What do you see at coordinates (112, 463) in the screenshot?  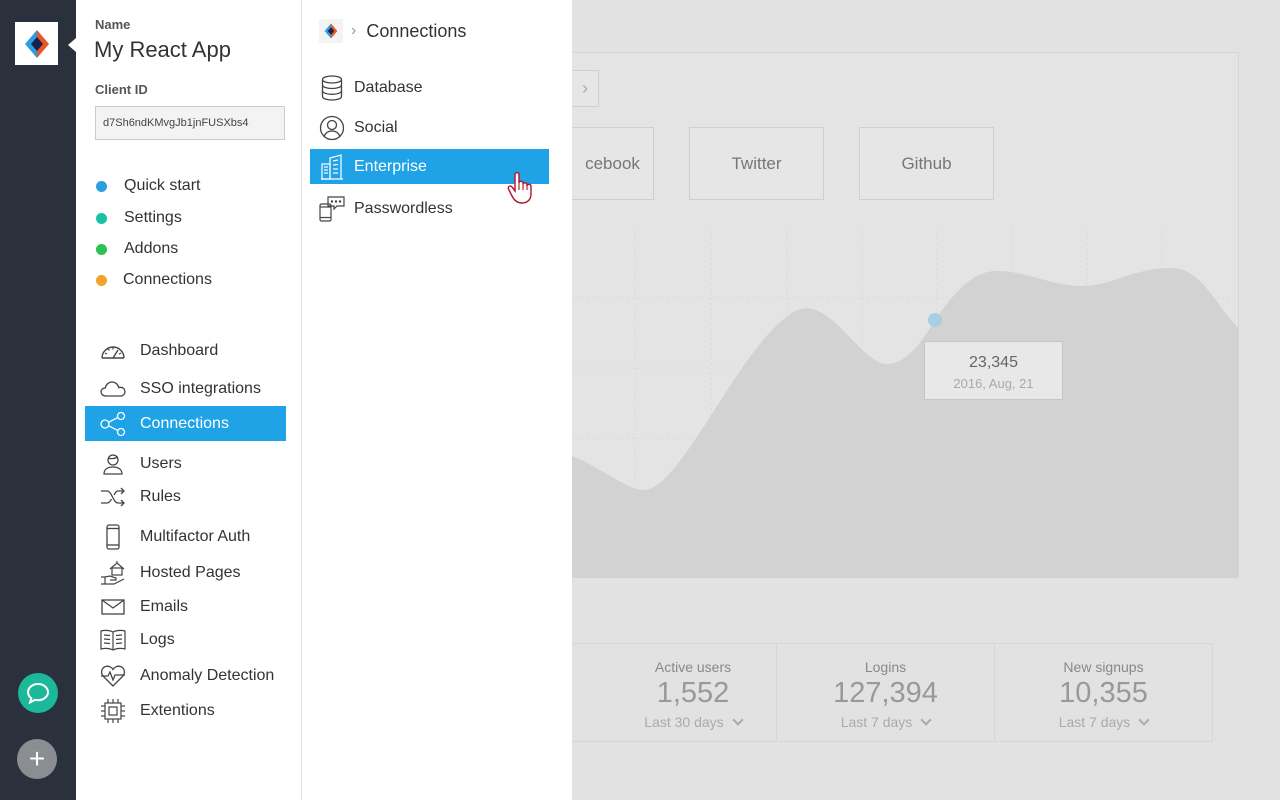 I see `user-icon` at bounding box center [112, 463].